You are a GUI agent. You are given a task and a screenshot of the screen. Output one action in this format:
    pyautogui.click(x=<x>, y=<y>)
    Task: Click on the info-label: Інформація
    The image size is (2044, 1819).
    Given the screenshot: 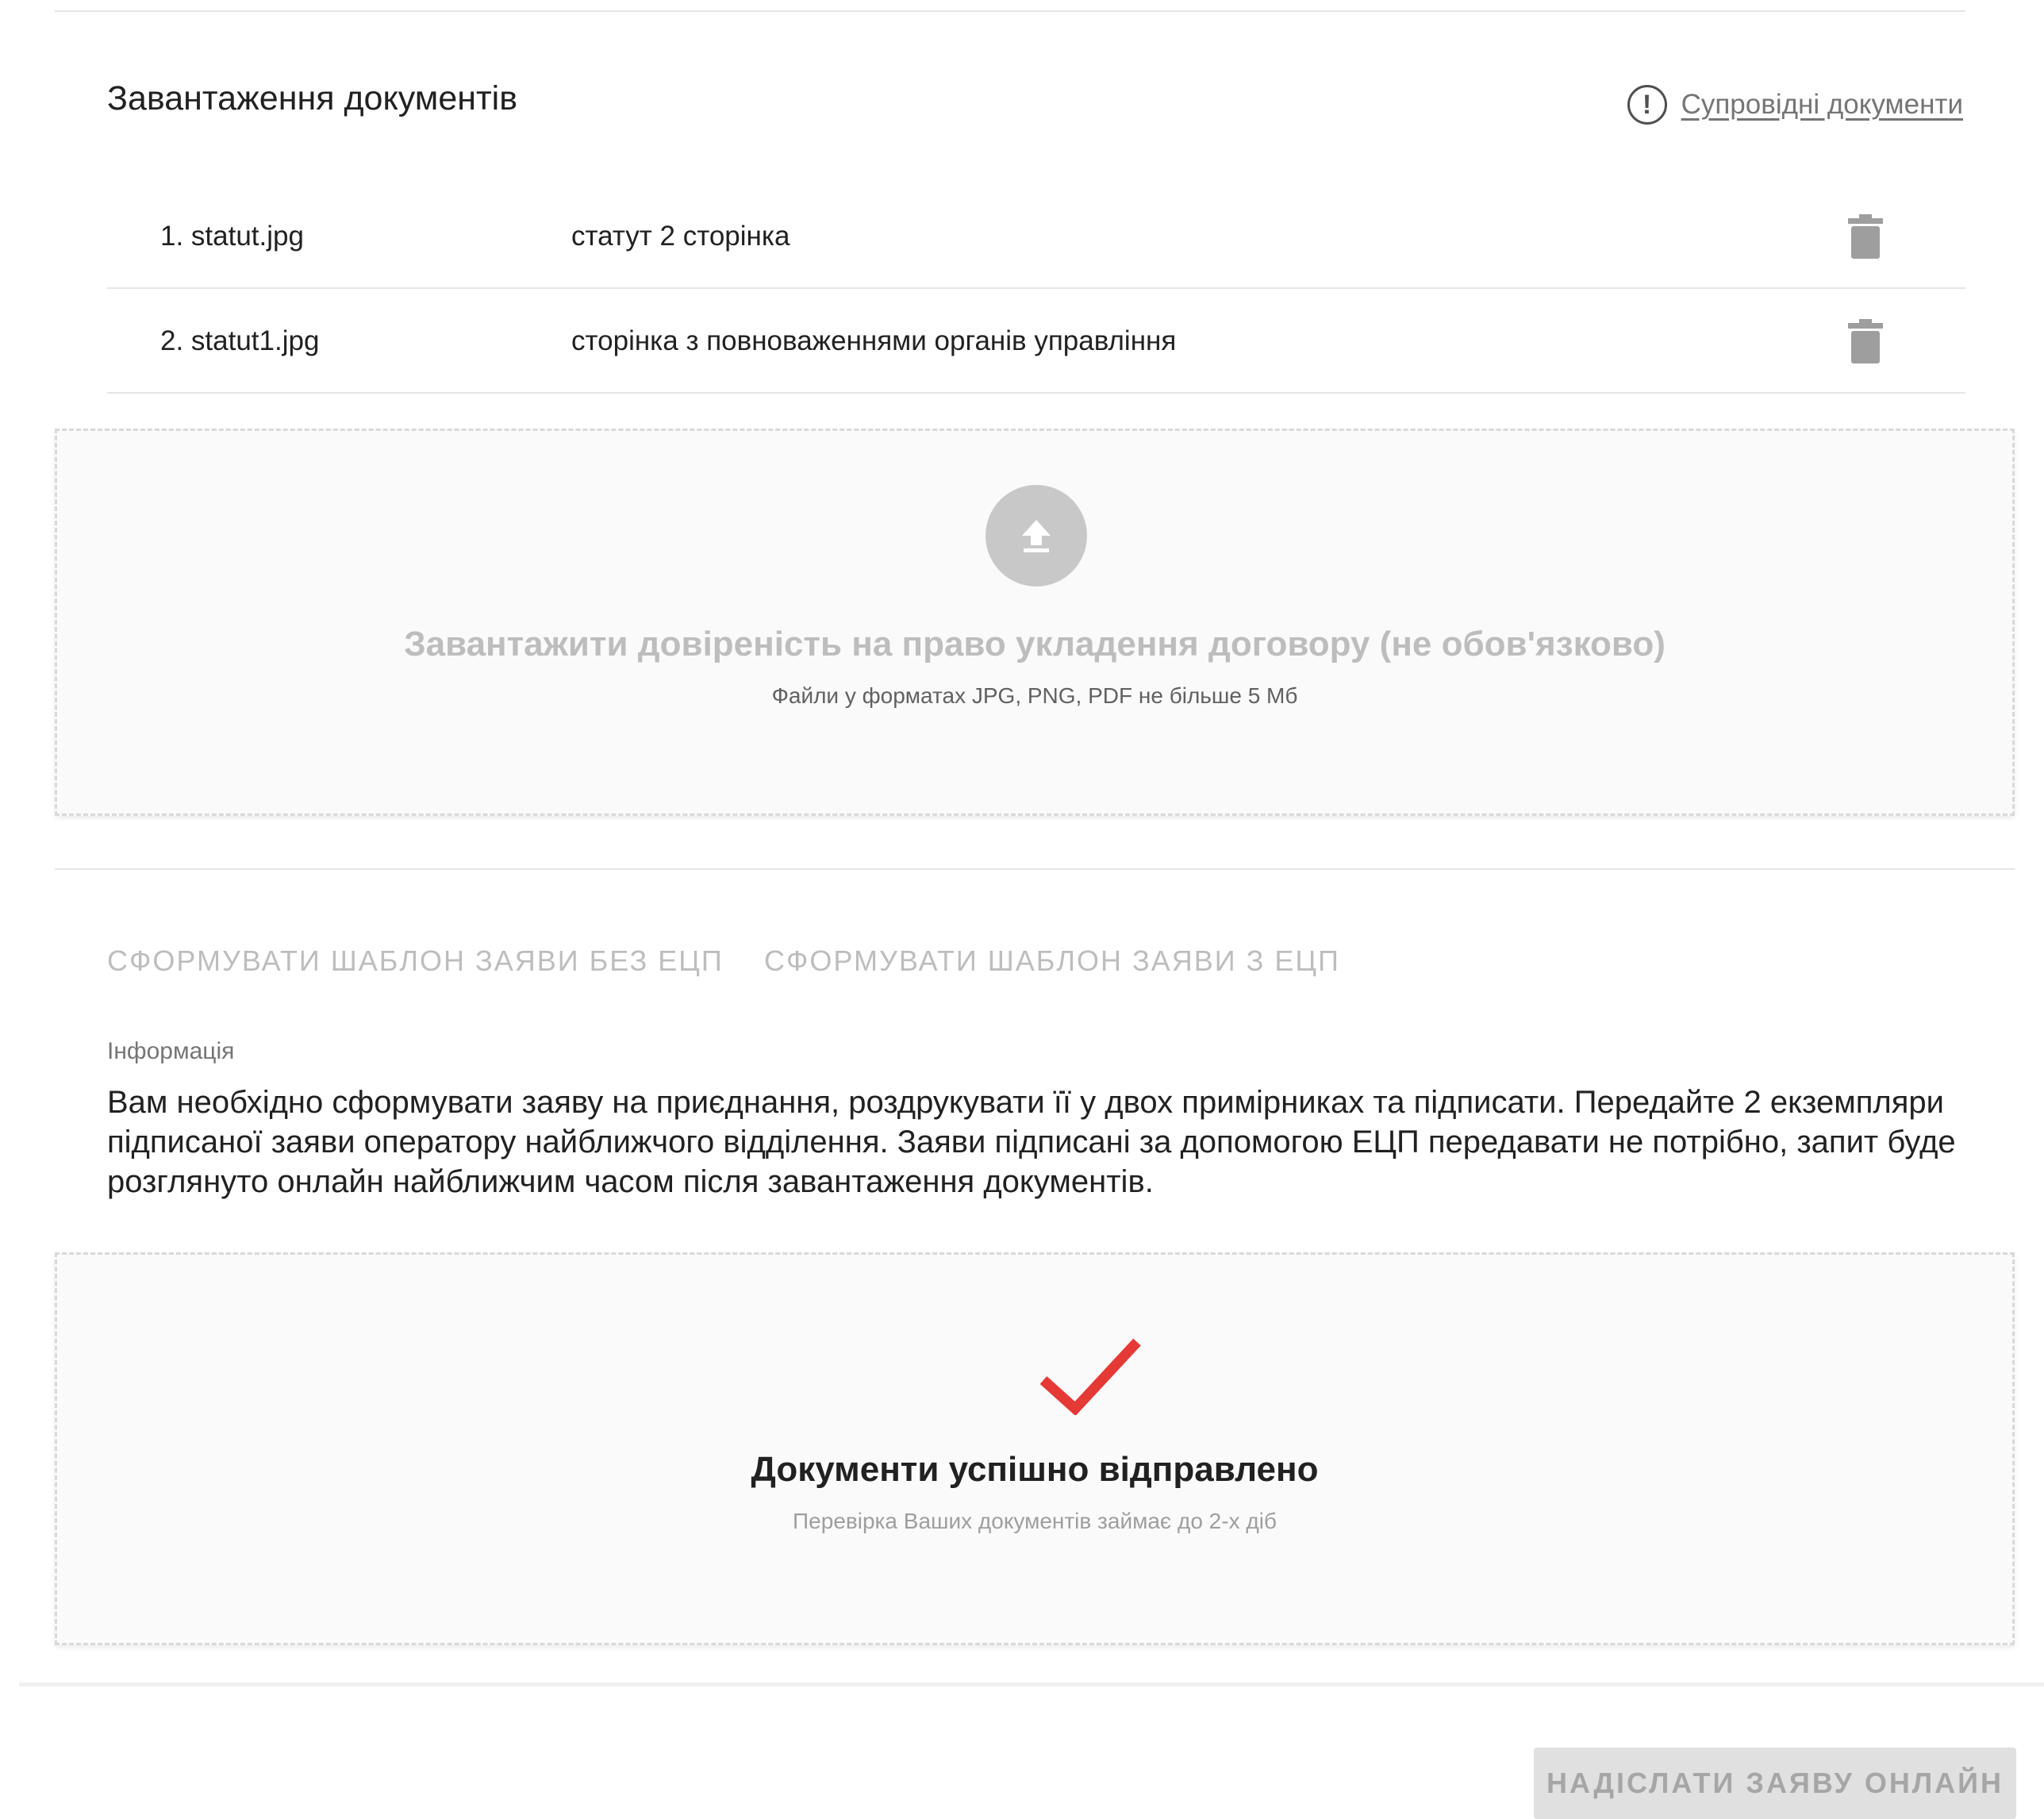 What is the action you would take?
    pyautogui.click(x=171, y=1051)
    